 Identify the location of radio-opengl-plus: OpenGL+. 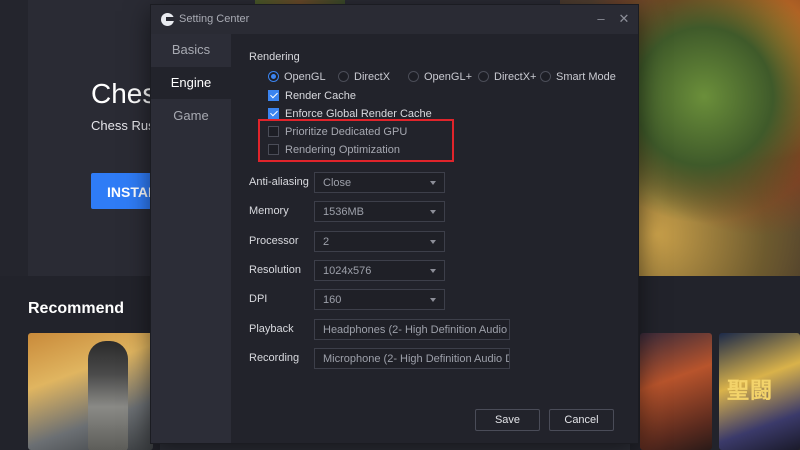
(440, 78).